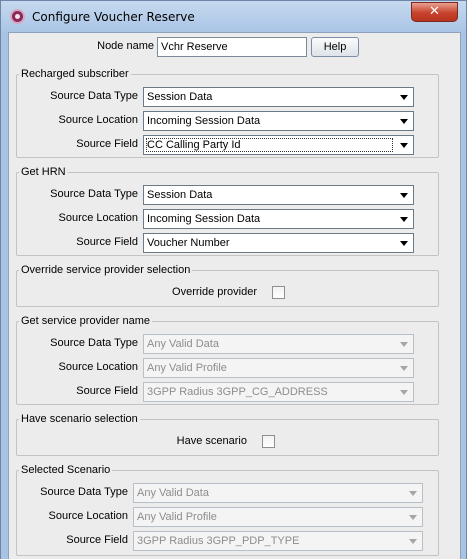  Describe the element at coordinates (278, 145) in the screenshot. I see `recharged-field-select: CC Calling Party Id` at that location.